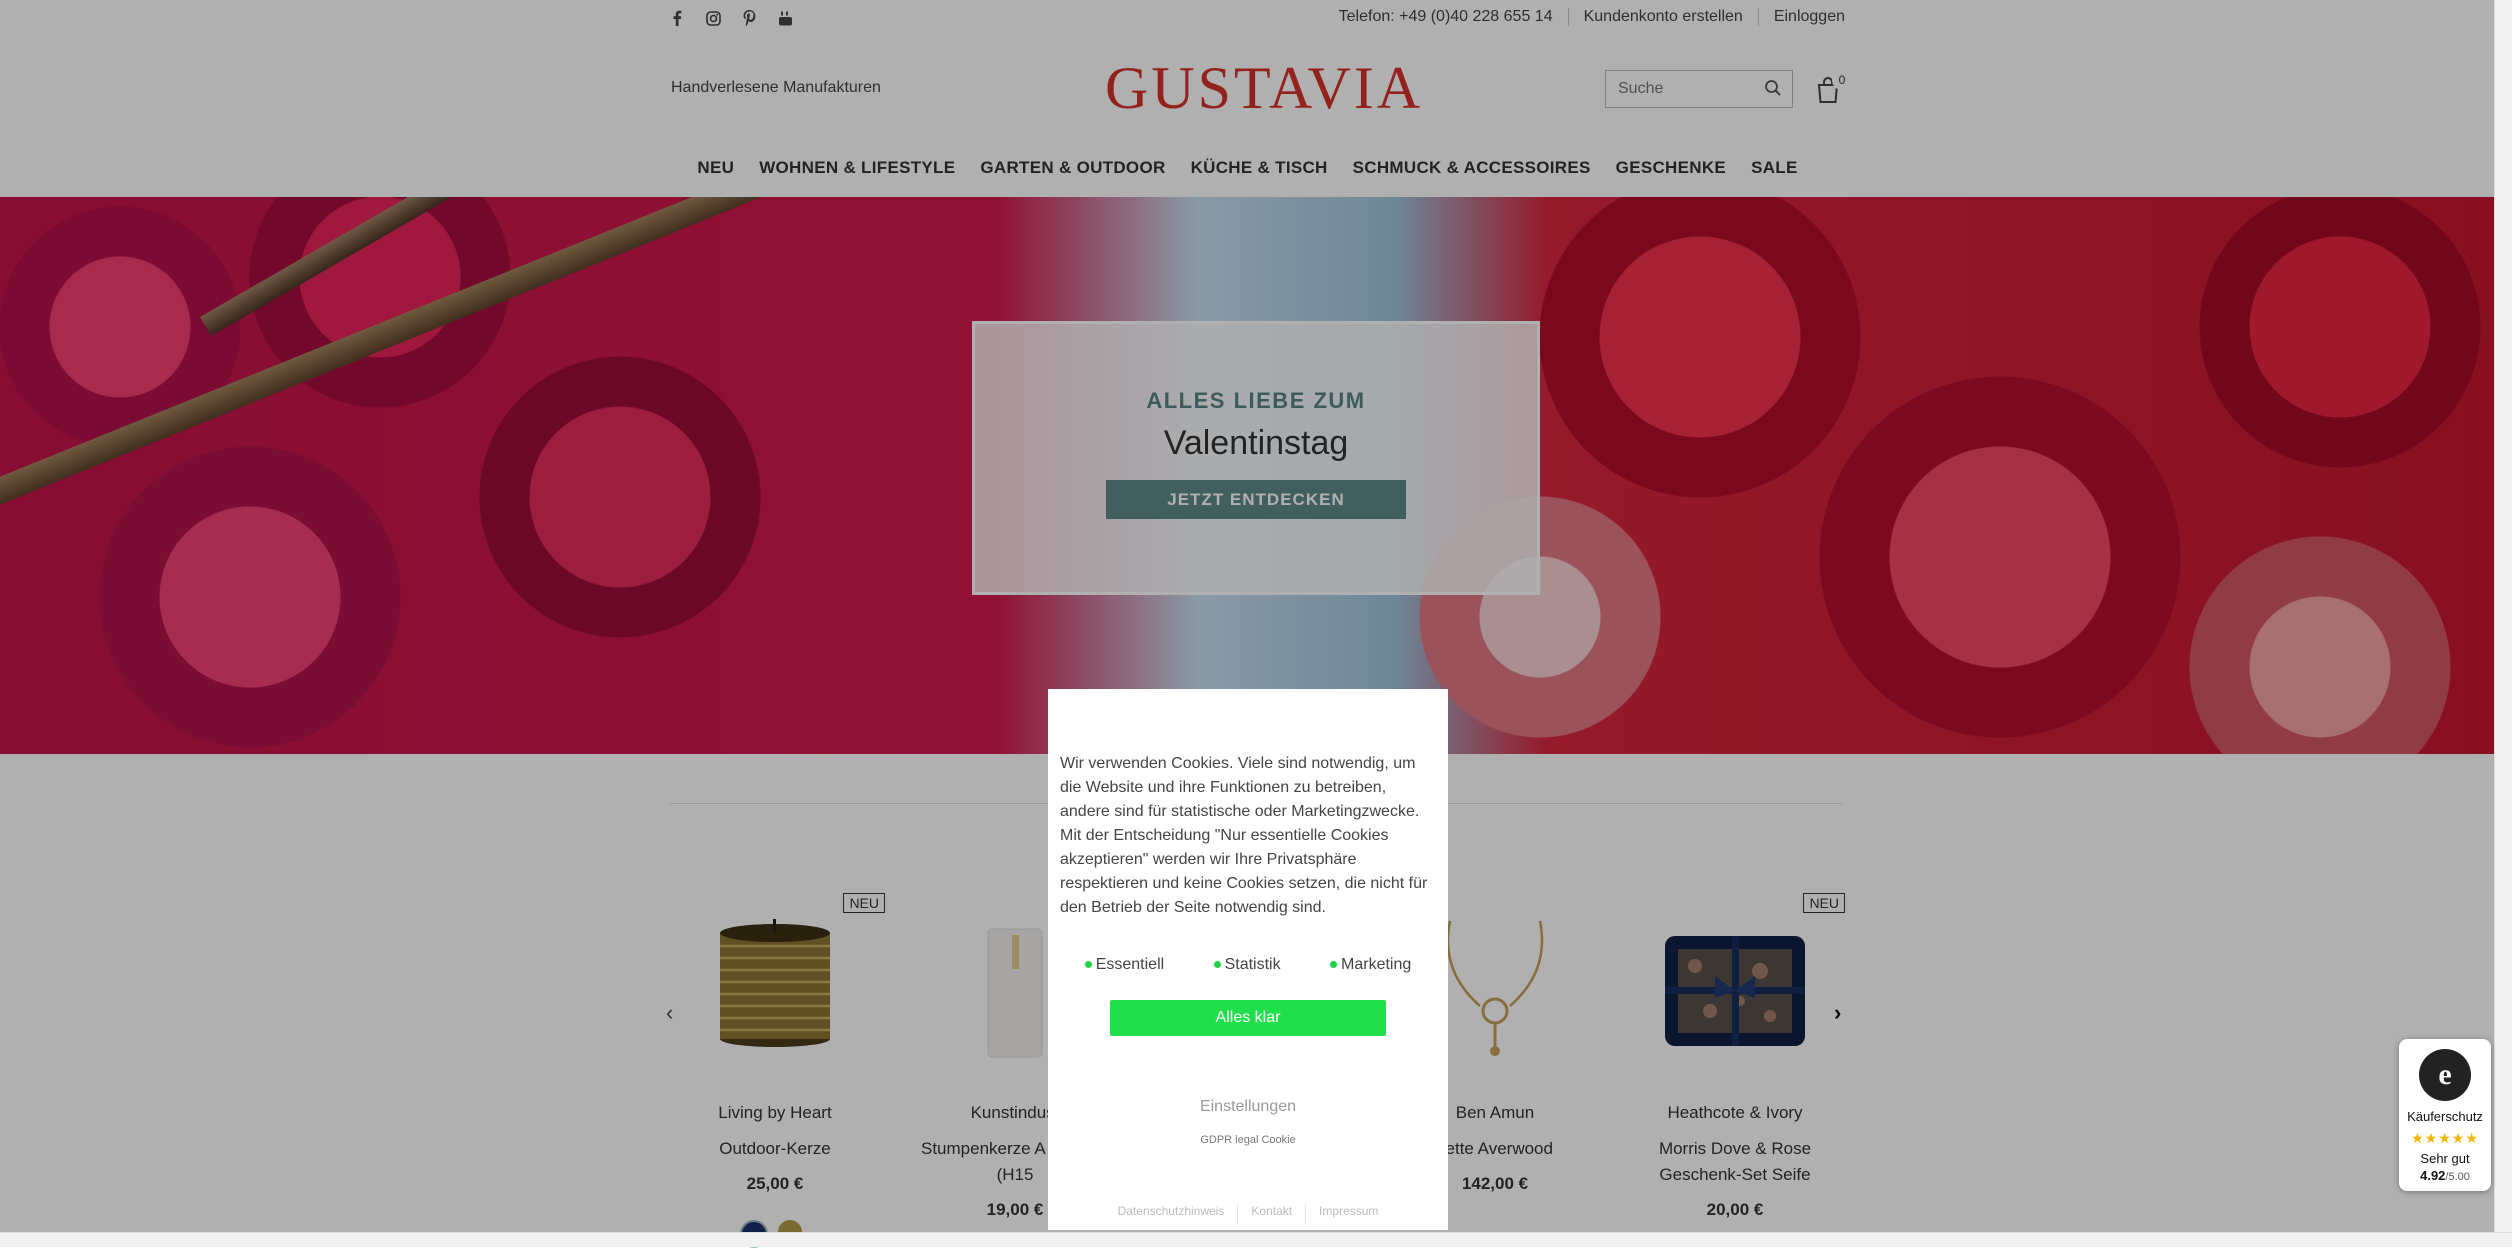 This screenshot has height=1248, width=2512. I want to click on cookie-categories: Essentiell Statistik Marketing, so click(1248, 965).